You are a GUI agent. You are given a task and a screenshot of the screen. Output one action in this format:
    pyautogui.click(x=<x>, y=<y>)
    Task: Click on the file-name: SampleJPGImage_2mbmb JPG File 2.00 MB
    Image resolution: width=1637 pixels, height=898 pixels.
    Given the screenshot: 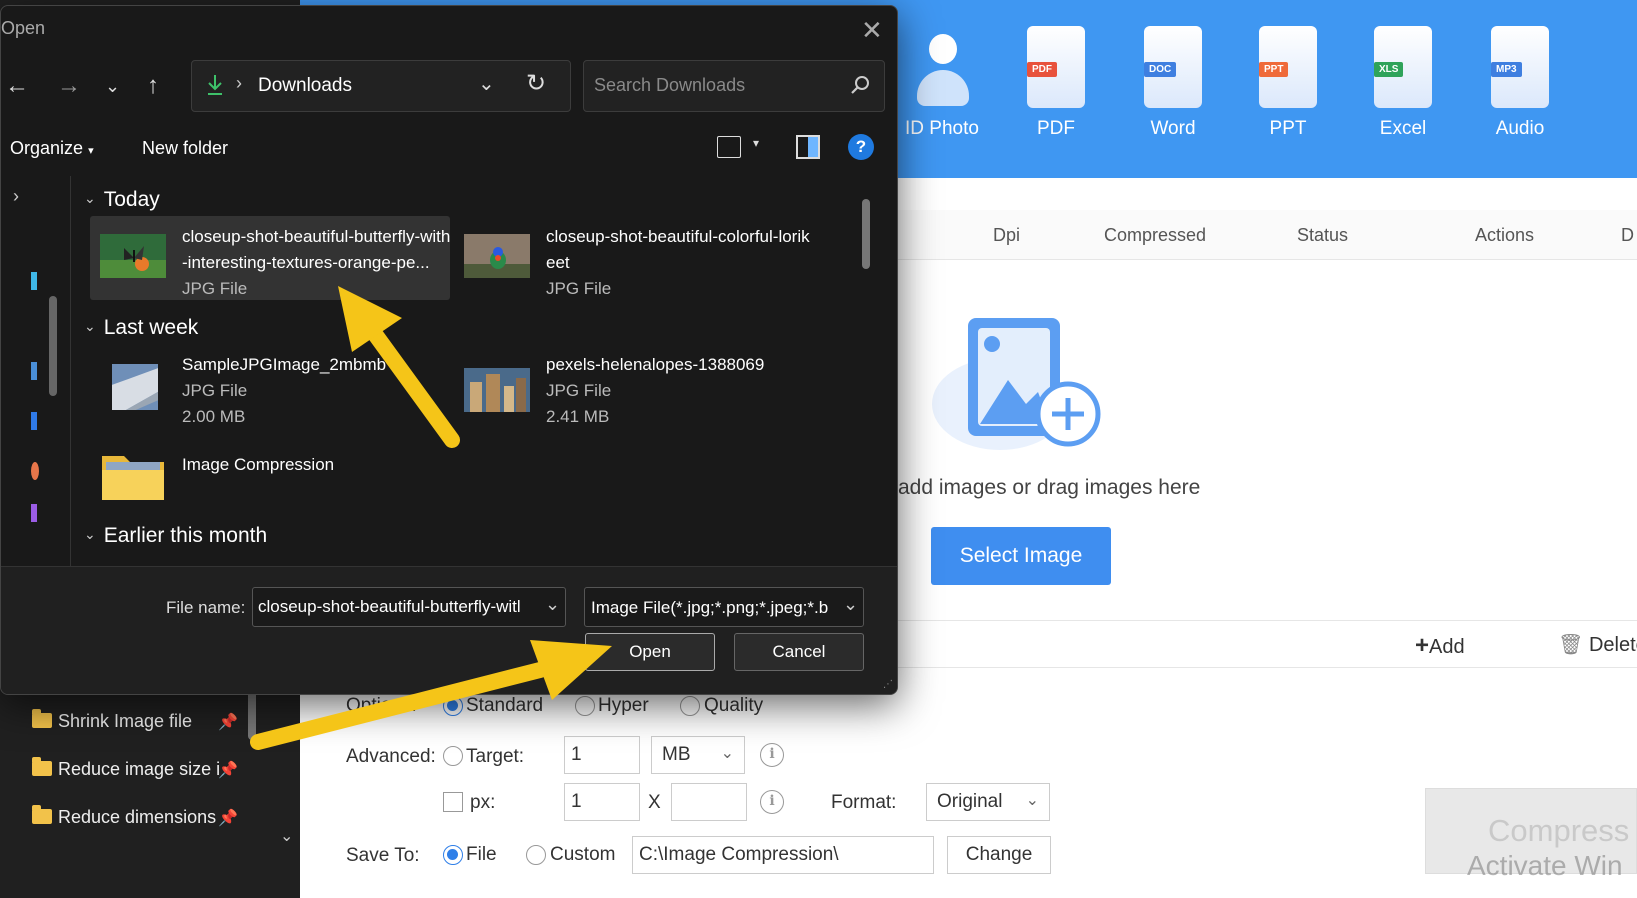 What is the action you would take?
    pyautogui.click(x=317, y=391)
    